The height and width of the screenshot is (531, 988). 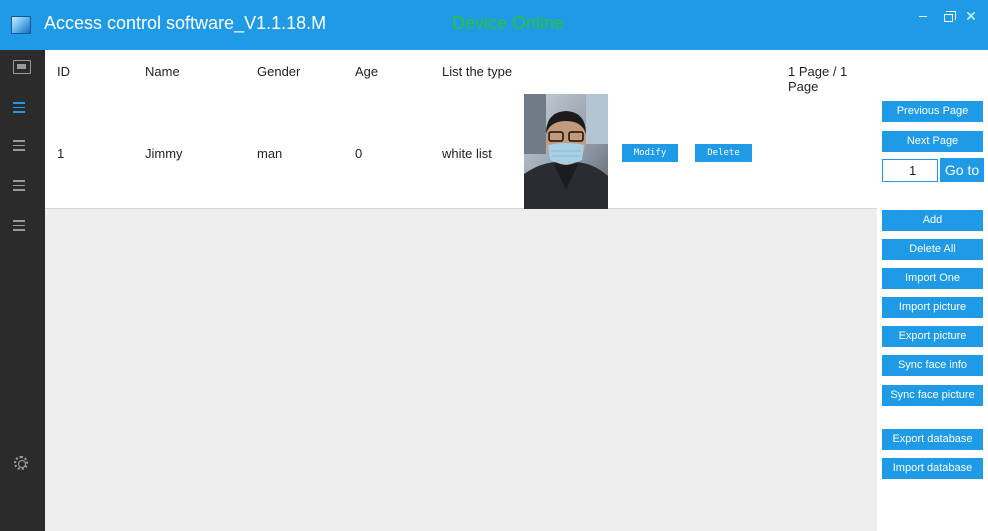 I want to click on sidebar, so click(x=22, y=290).